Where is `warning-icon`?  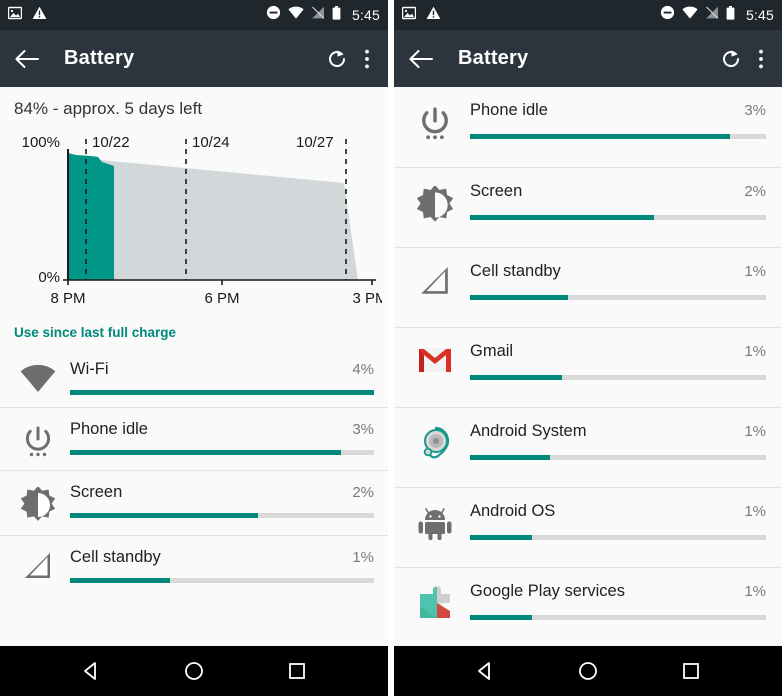 warning-icon is located at coordinates (433, 15).